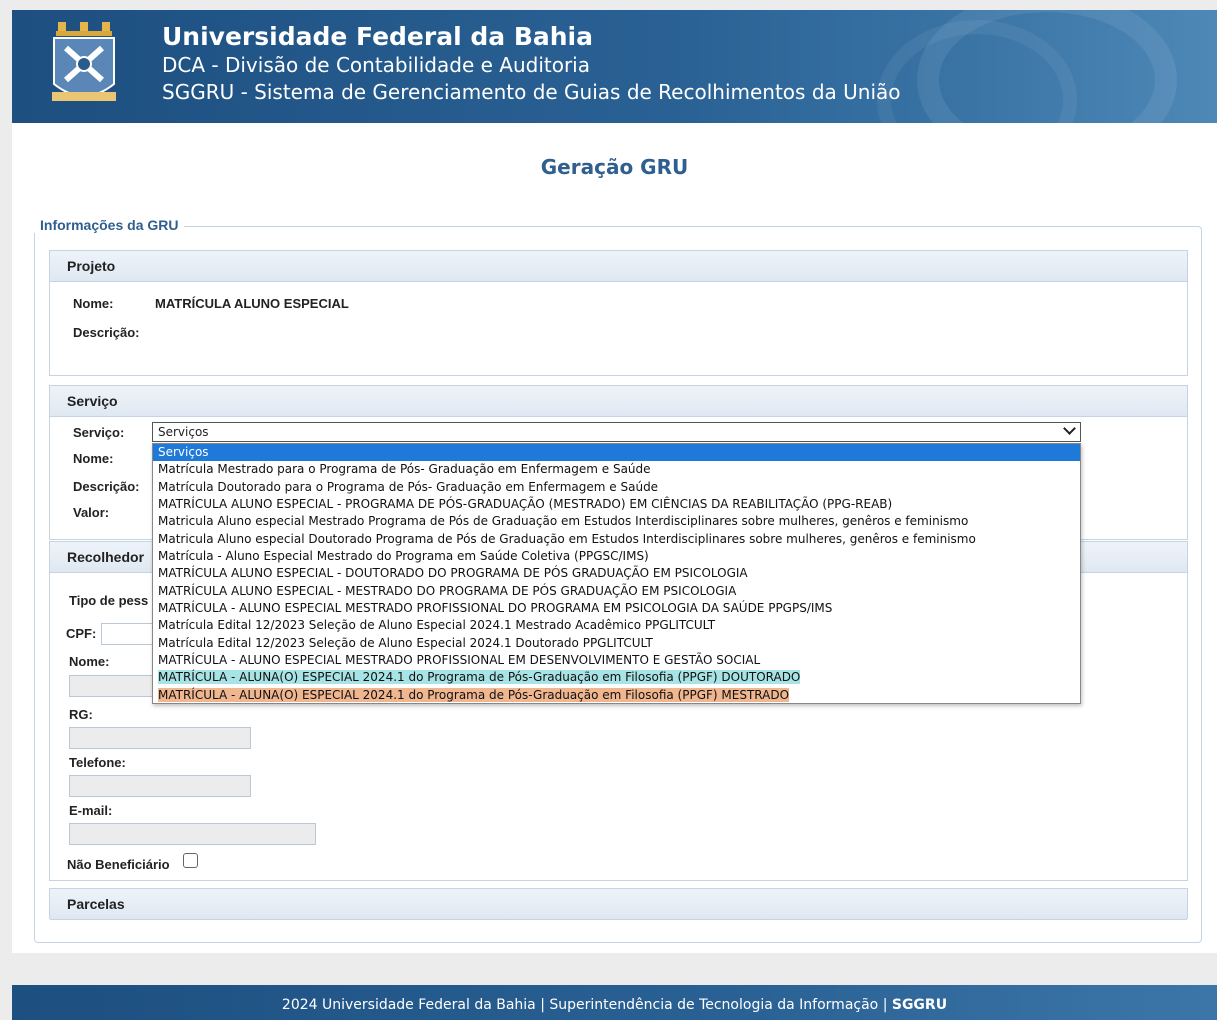 This screenshot has width=1217, height=1020. I want to click on nao-beneficiario-label: Não Beneficiário, so click(118, 864).